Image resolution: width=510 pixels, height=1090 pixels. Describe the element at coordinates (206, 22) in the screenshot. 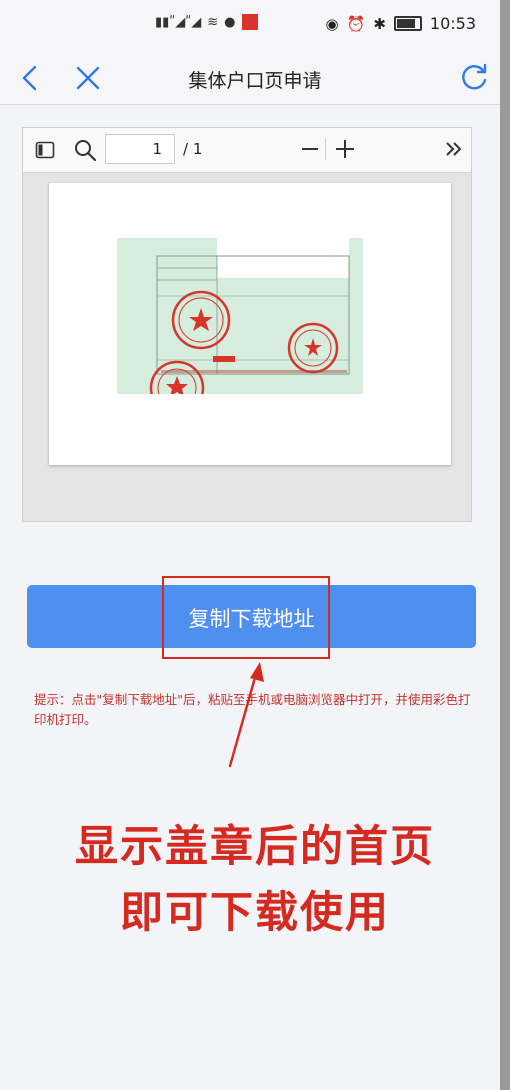

I see `status-left-icons: ▮▮ʺ◢ʺ◢ ≋ ●` at that location.